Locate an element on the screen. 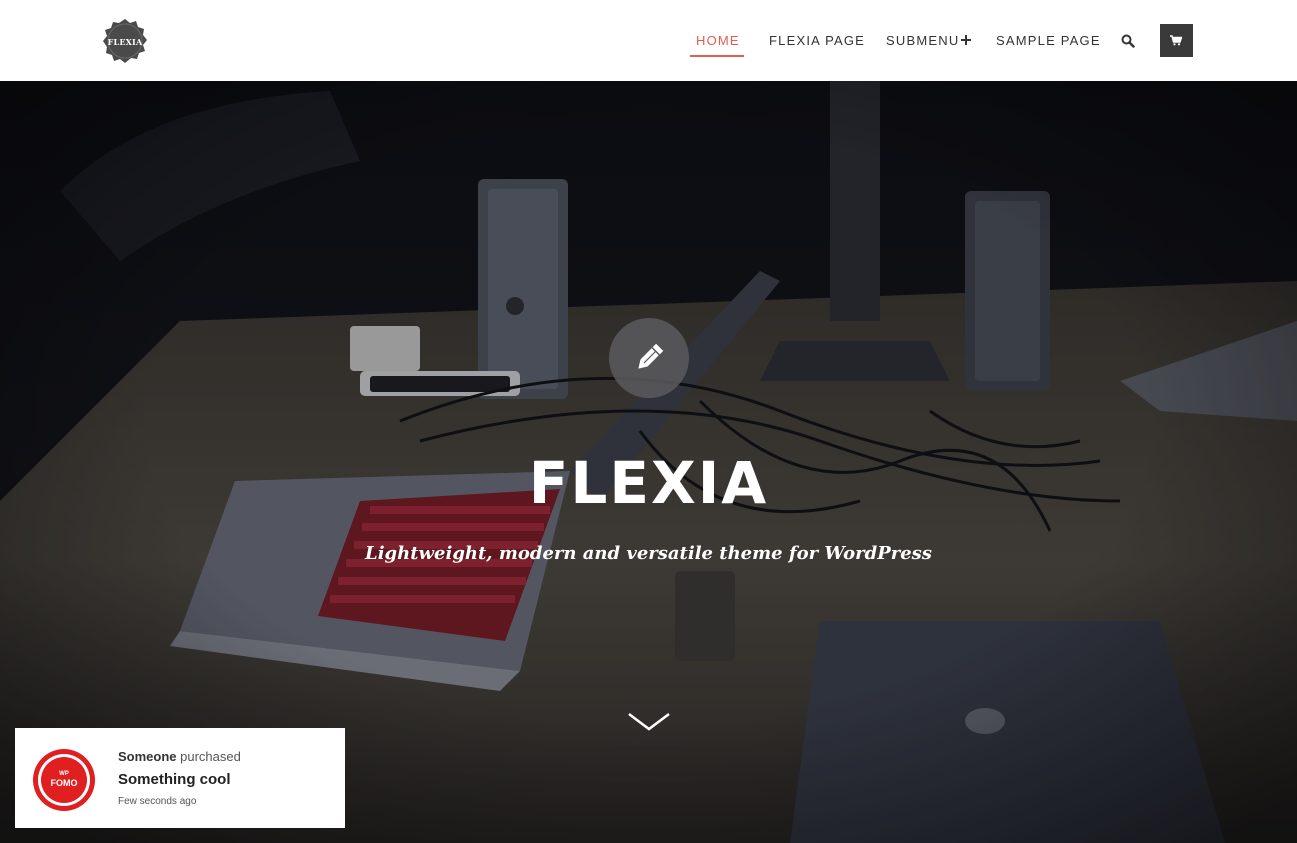 The width and height of the screenshot is (1297, 843). notification-buyer: Someone is located at coordinates (147, 756).